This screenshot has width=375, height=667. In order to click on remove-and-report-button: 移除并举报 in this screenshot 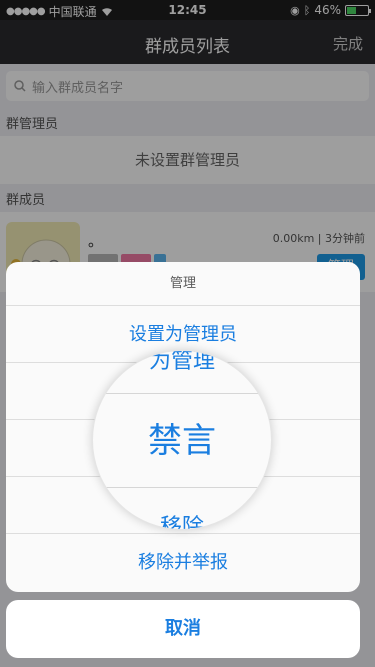, I will do `click(183, 562)`.